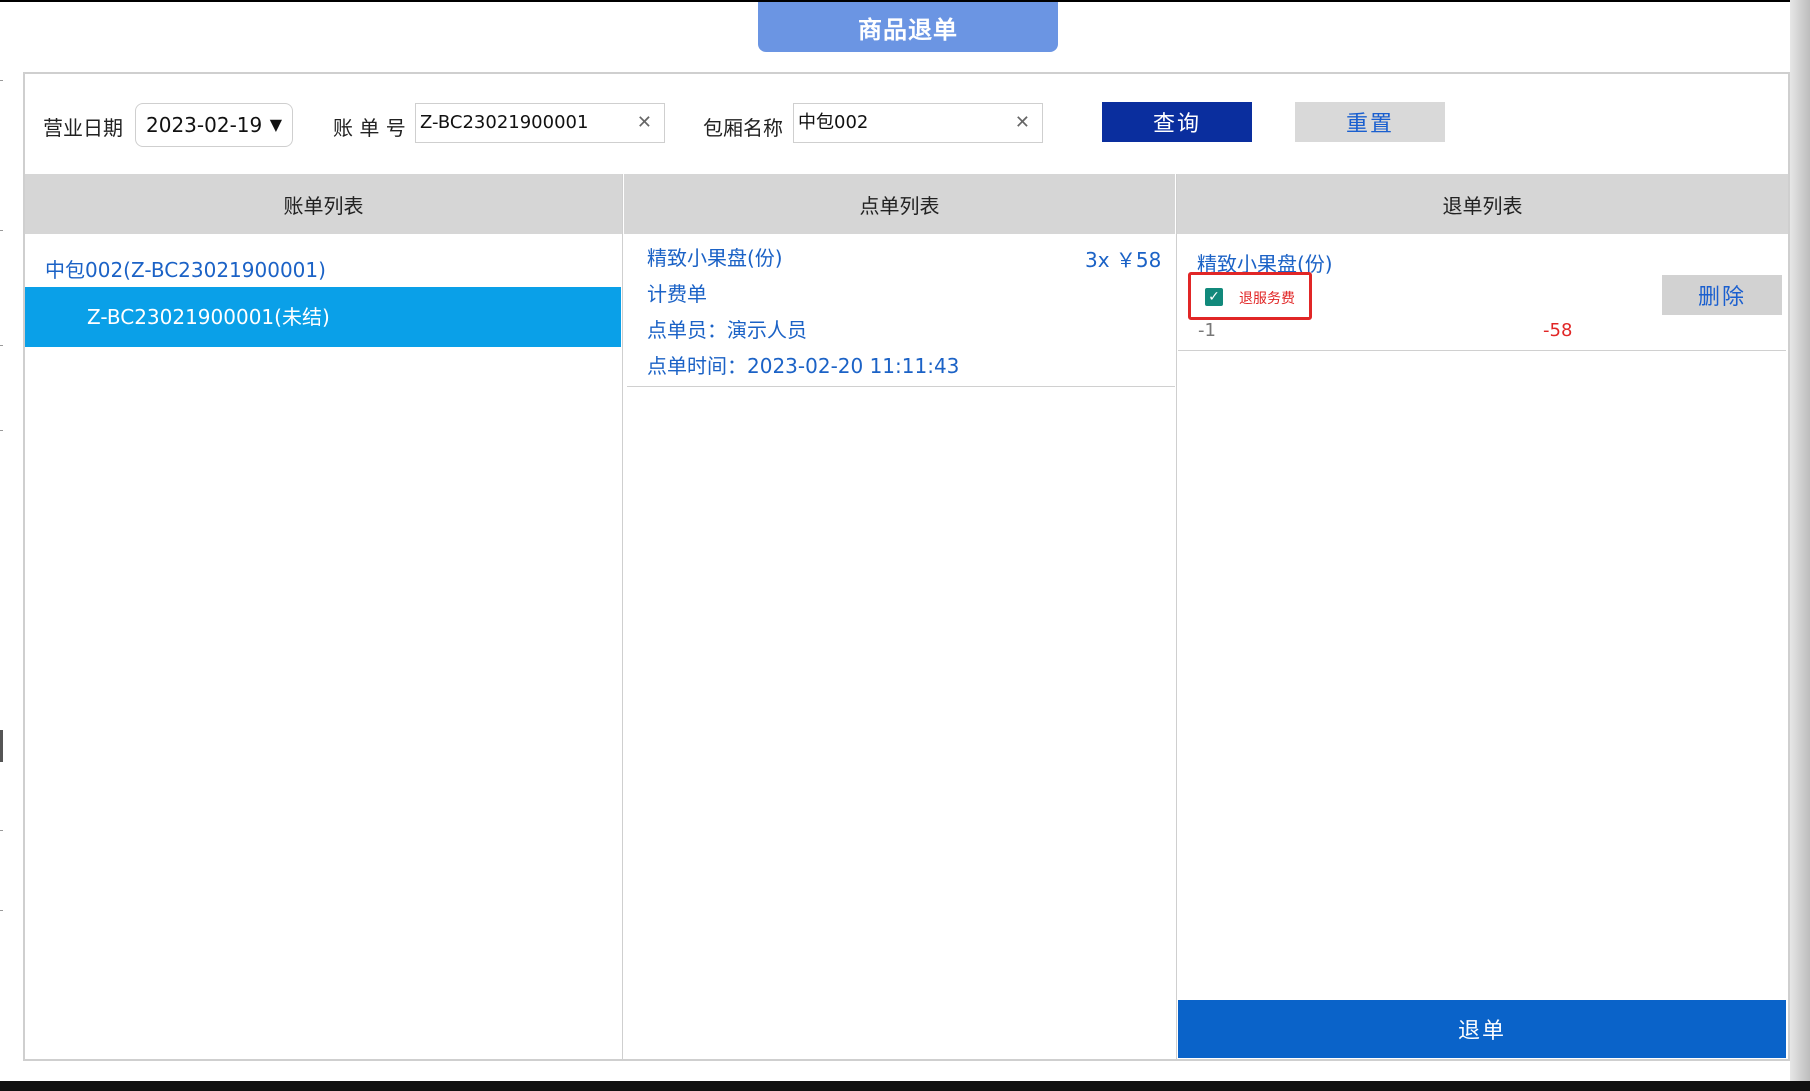 This screenshot has width=1810, height=1091. Describe the element at coordinates (833, 122) in the screenshot. I see `room-name-value: 中包002` at that location.